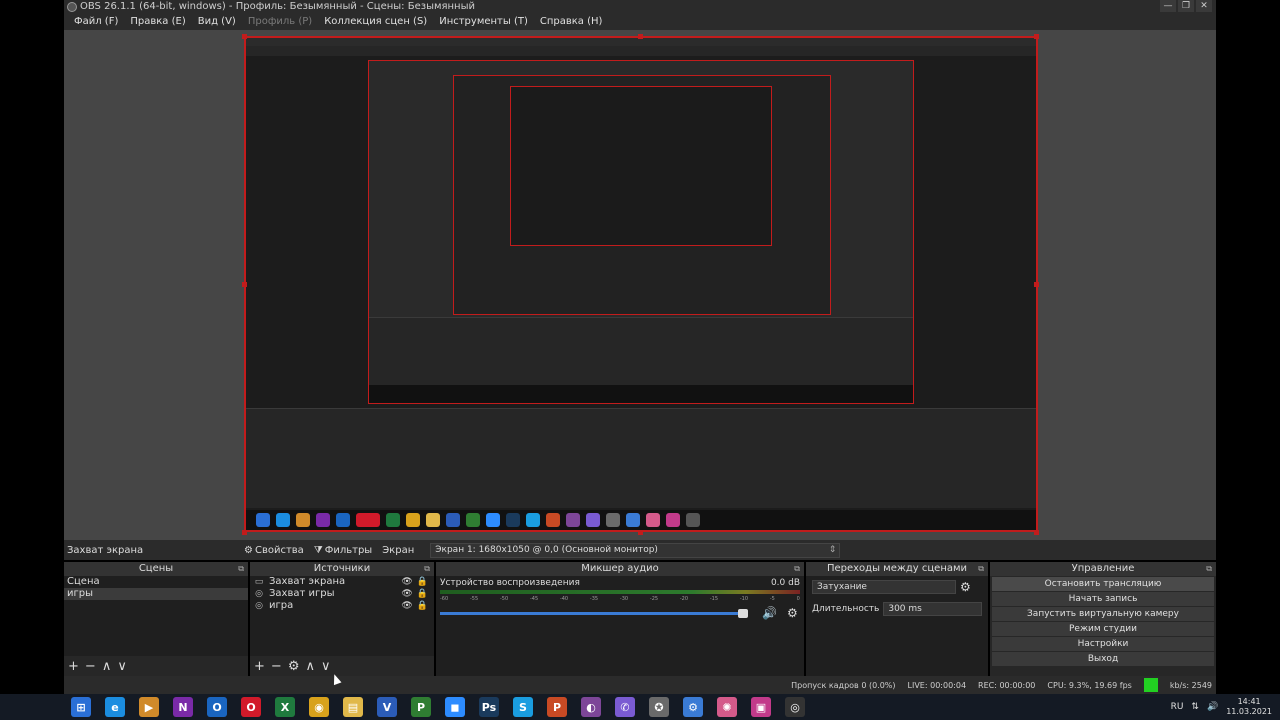 The height and width of the screenshot is (720, 1280). What do you see at coordinates (557, 707) in the screenshot?
I see `powerpoint-icon: P` at bounding box center [557, 707].